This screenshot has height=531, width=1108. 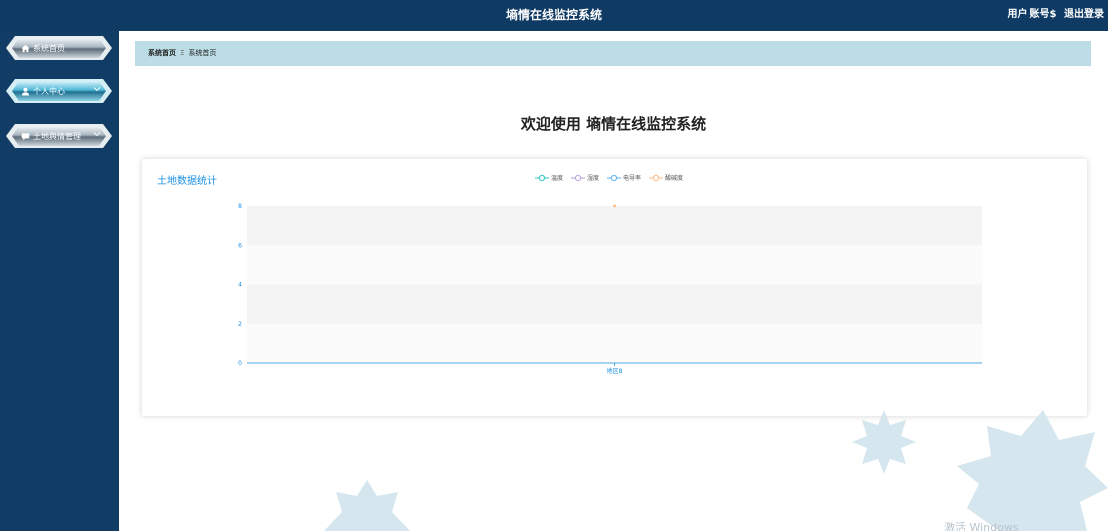 I want to click on legend-item: 温度, so click(x=549, y=177).